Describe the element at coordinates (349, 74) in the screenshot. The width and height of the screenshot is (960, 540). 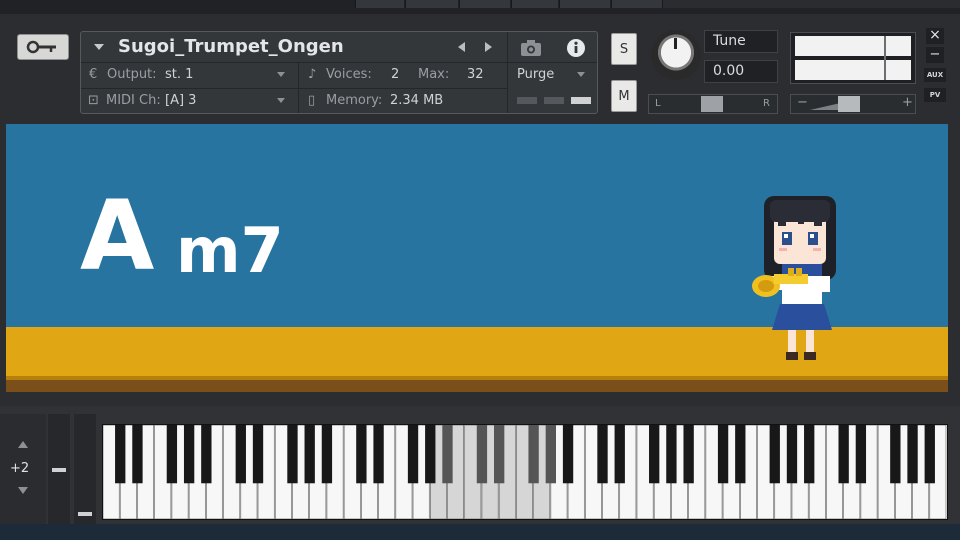
I see `voices-label: Voices:` at that location.